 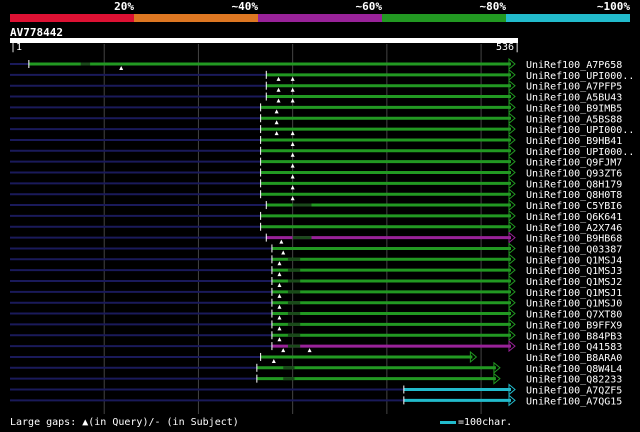 I want to click on hit-row: UniRef100_B9IMB5, so click(x=316, y=107).